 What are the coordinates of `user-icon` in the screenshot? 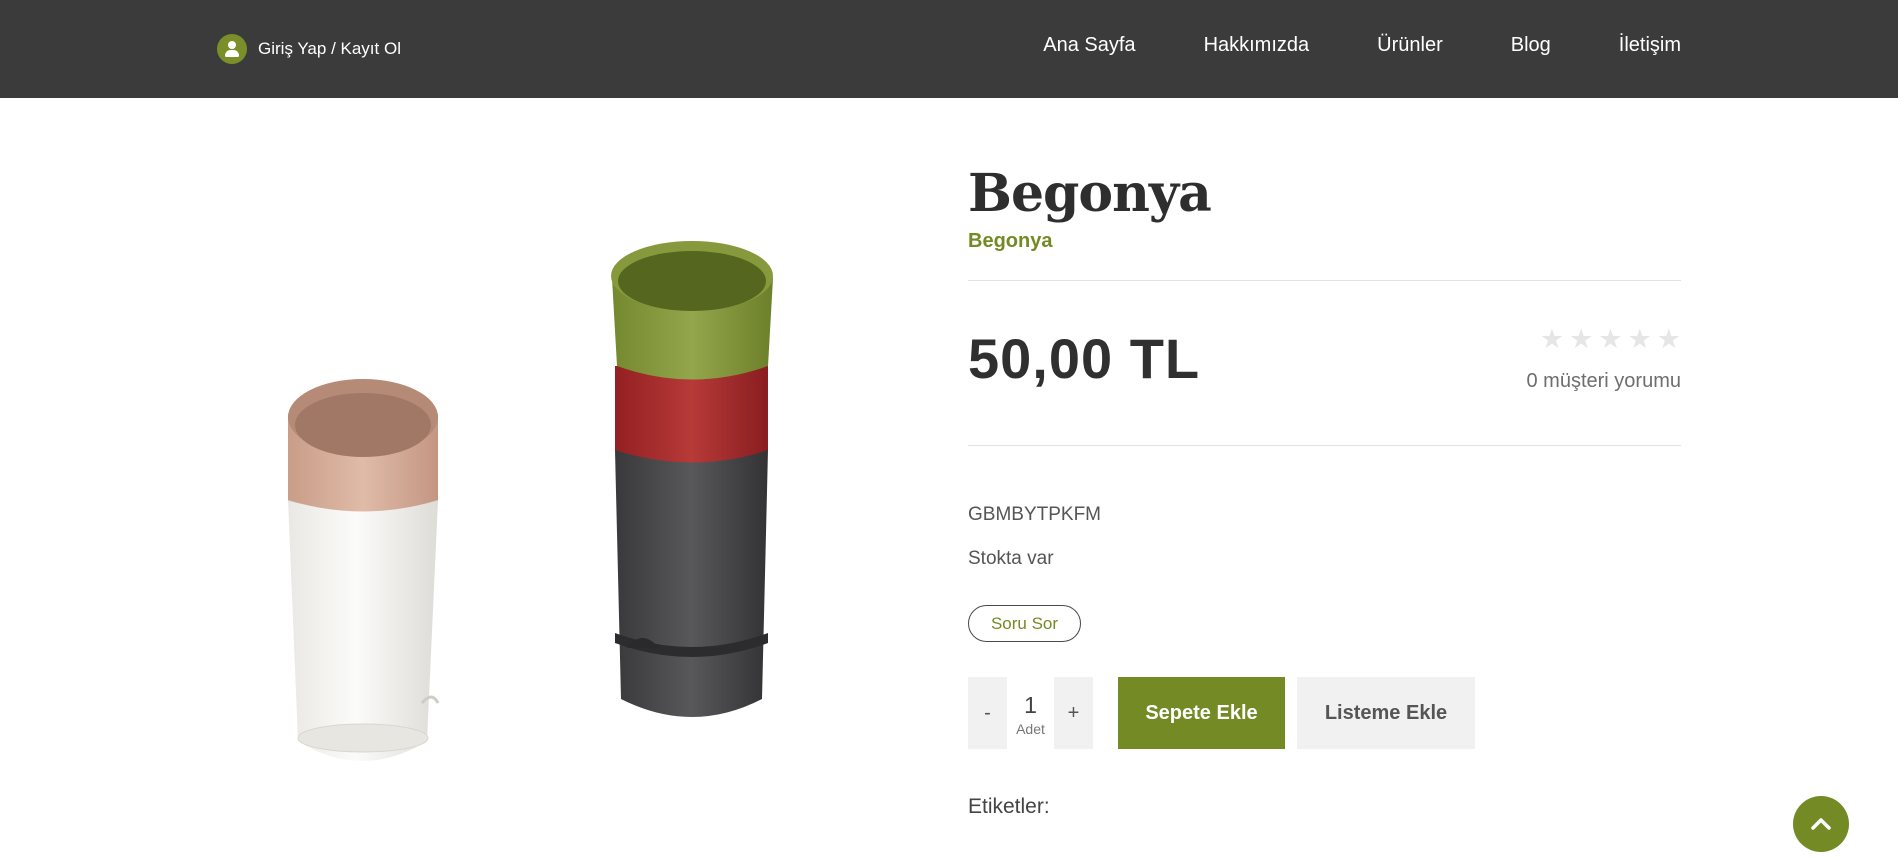 It's located at (232, 49).